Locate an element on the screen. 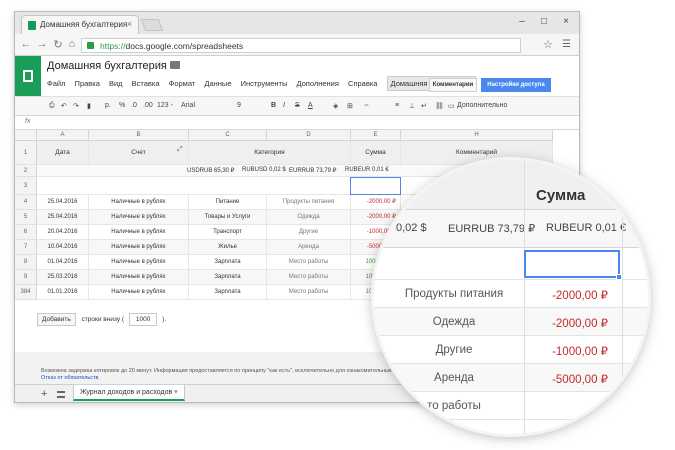 The height and width of the screenshot is (450, 675). bold-button: B is located at coordinates (273, 105).